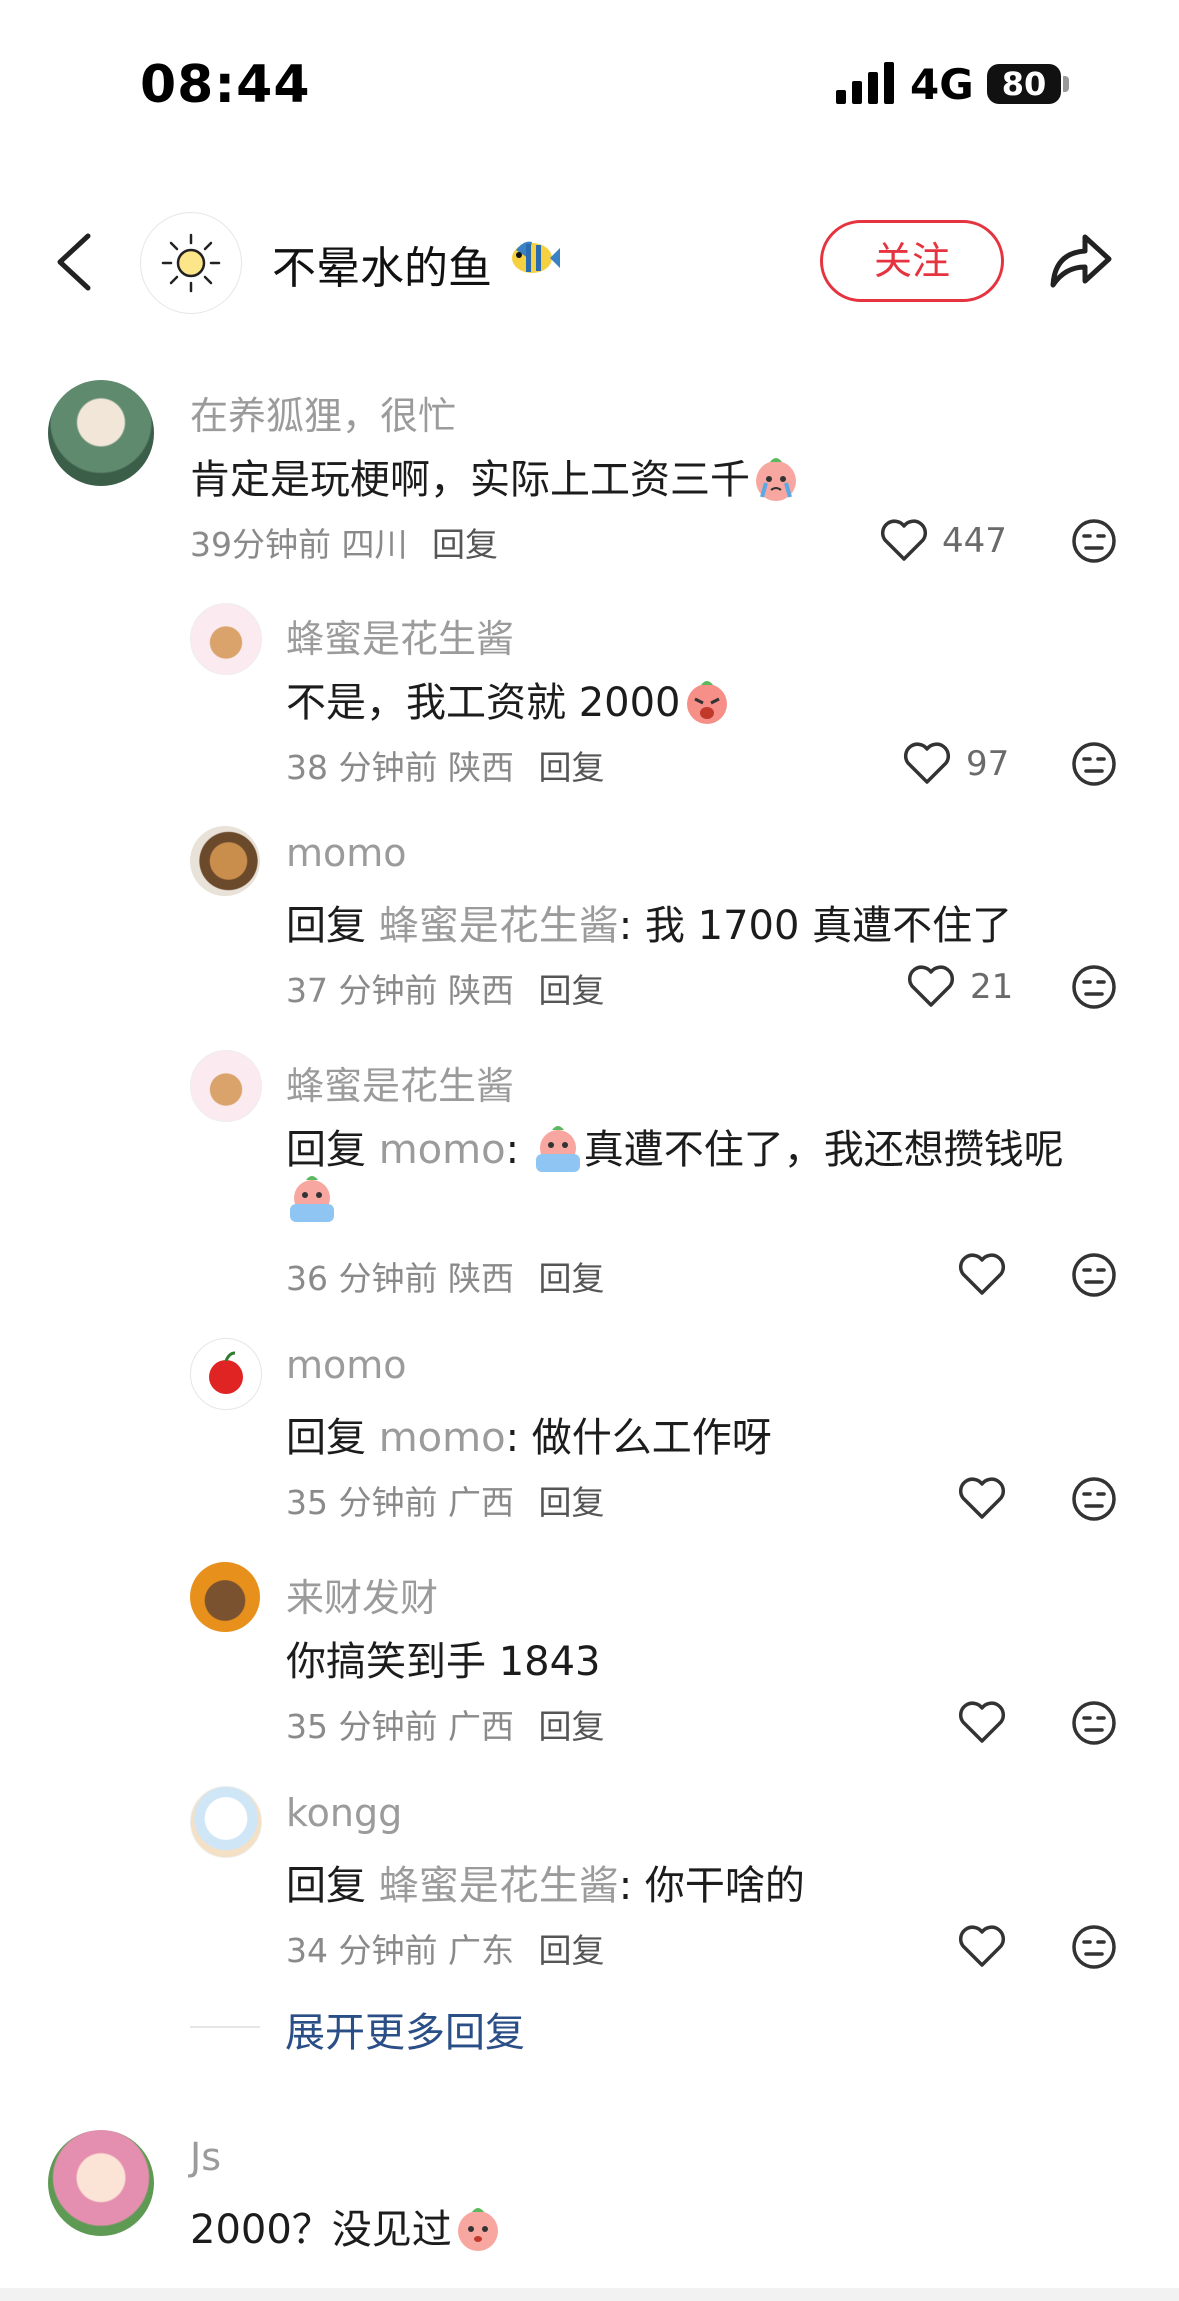  Describe the element at coordinates (470, 480) in the screenshot. I see `comment-text-content: 肯定是玩梗啊，实际上工资三千` at that location.